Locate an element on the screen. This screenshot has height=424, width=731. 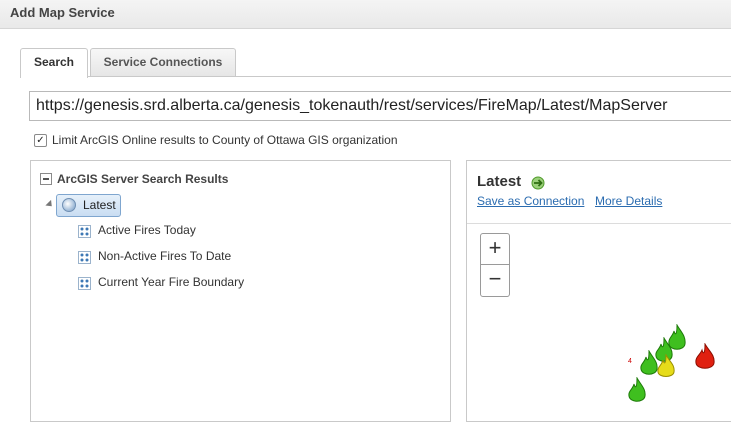
map-label: 4 is located at coordinates (630, 361).